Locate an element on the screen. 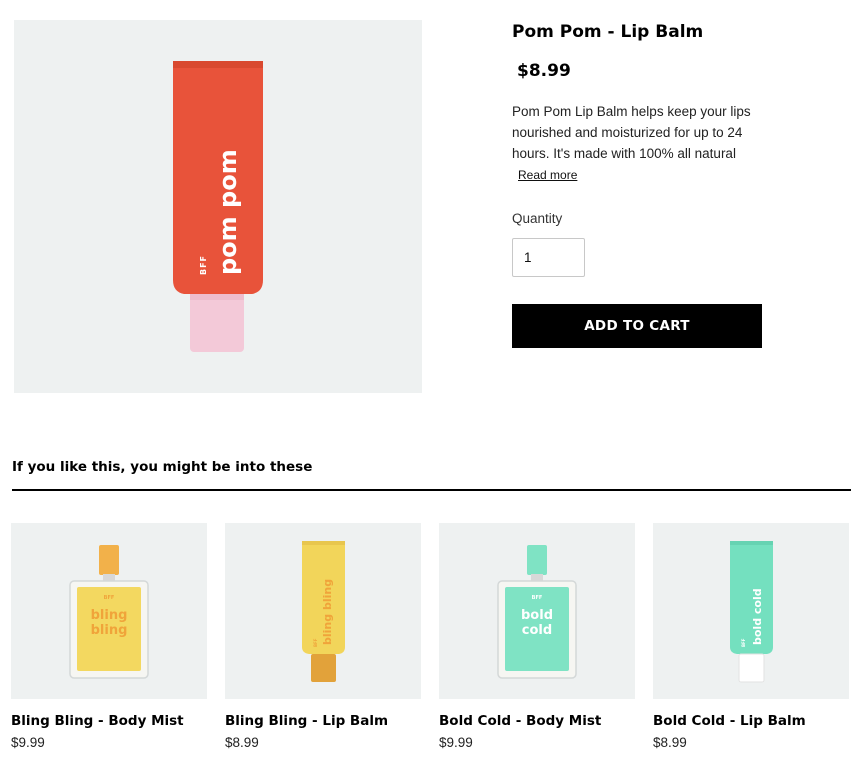 Image resolution: width=860 pixels, height=759 pixels. section-divider is located at coordinates (431, 490).